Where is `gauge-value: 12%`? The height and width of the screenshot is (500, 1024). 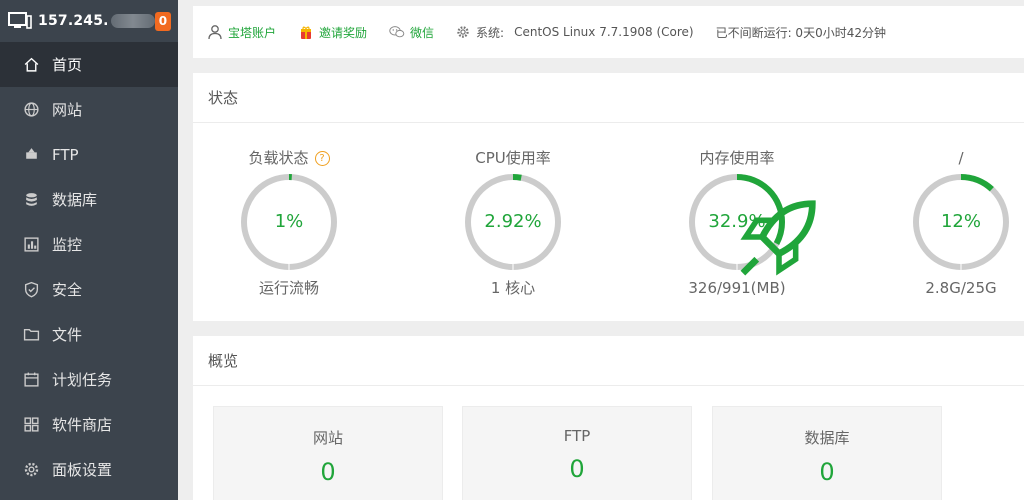
gauge-value: 12% is located at coordinates (960, 221).